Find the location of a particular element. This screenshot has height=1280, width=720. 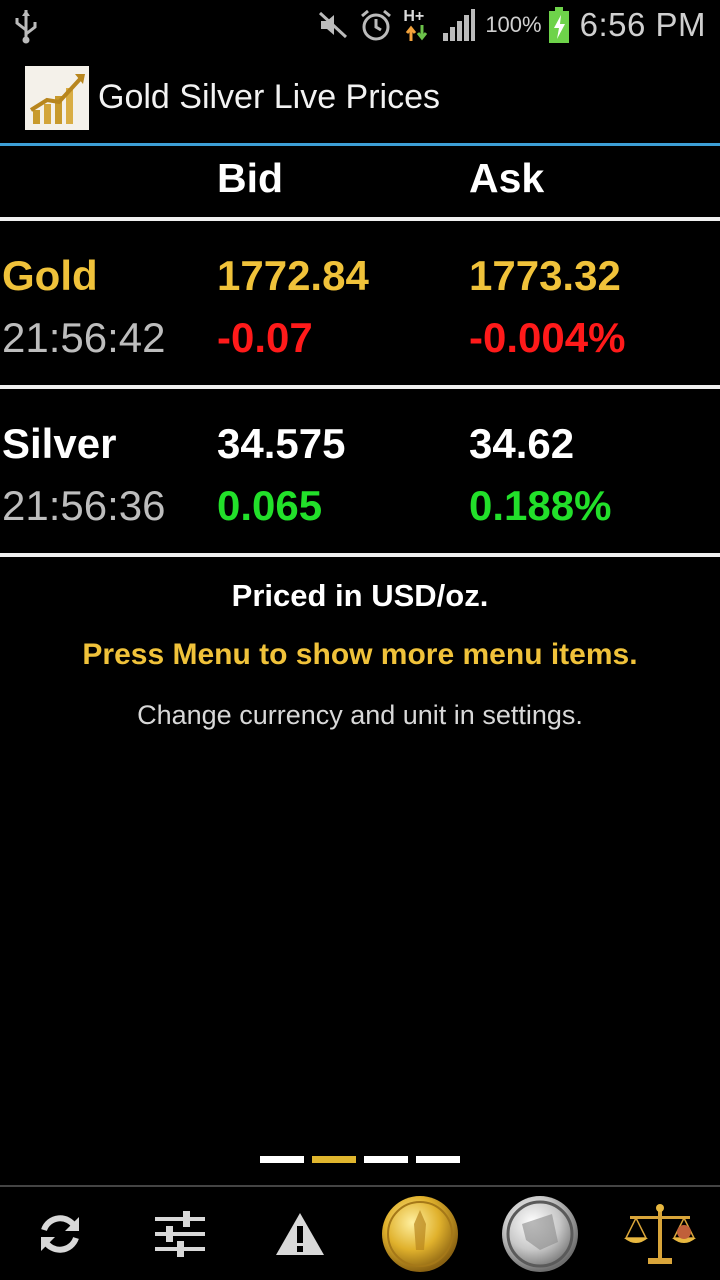

refresh-icon is located at coordinates (60, 1233).